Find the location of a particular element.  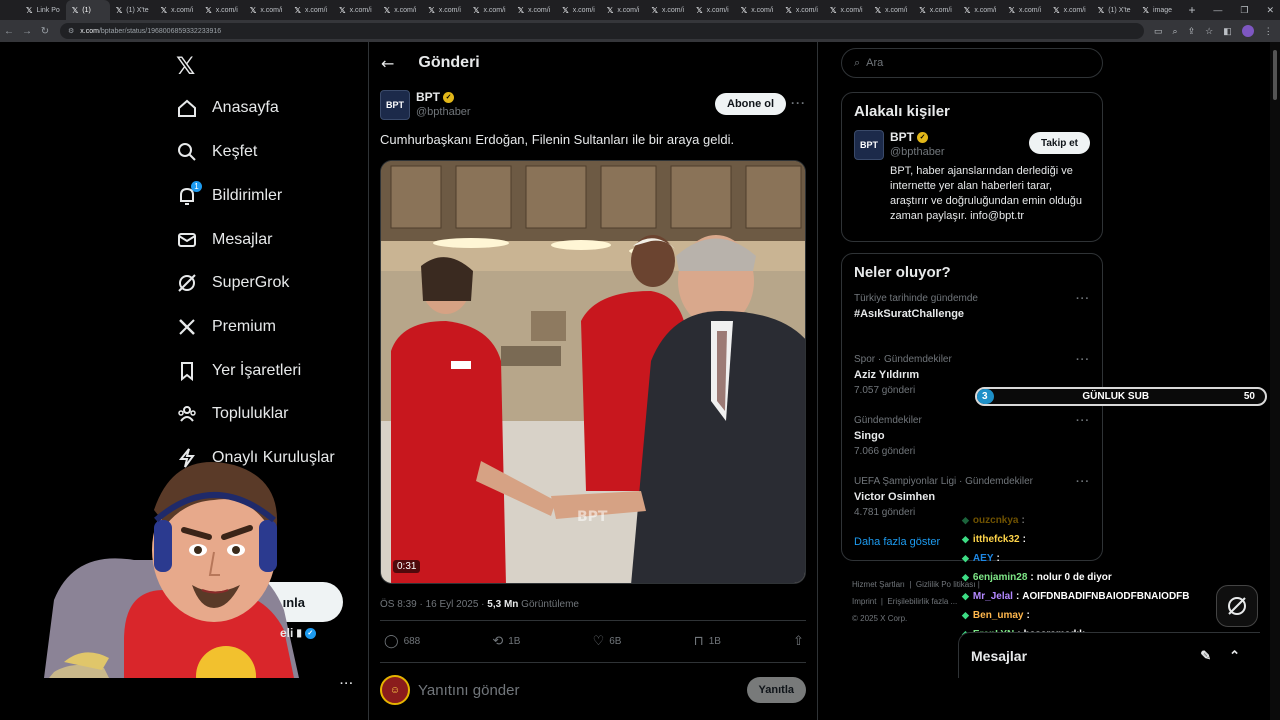

minimize-icon: — is located at coordinates (1217, 10).